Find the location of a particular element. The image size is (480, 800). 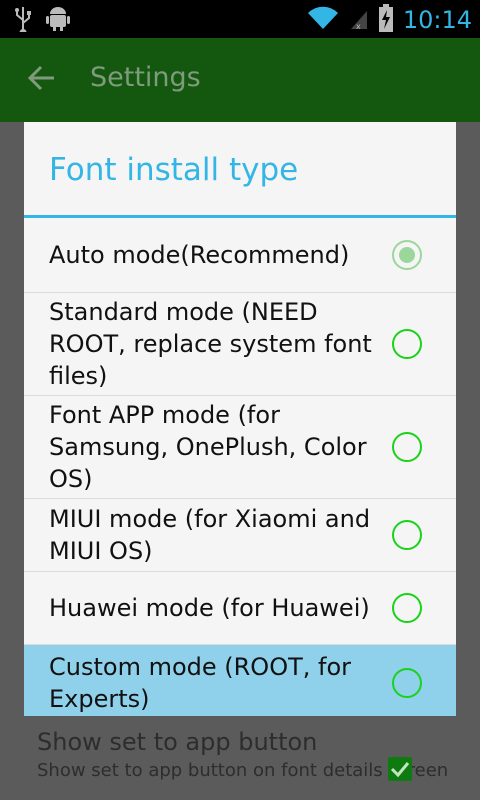

arrow-back-icon is located at coordinates (41, 80).